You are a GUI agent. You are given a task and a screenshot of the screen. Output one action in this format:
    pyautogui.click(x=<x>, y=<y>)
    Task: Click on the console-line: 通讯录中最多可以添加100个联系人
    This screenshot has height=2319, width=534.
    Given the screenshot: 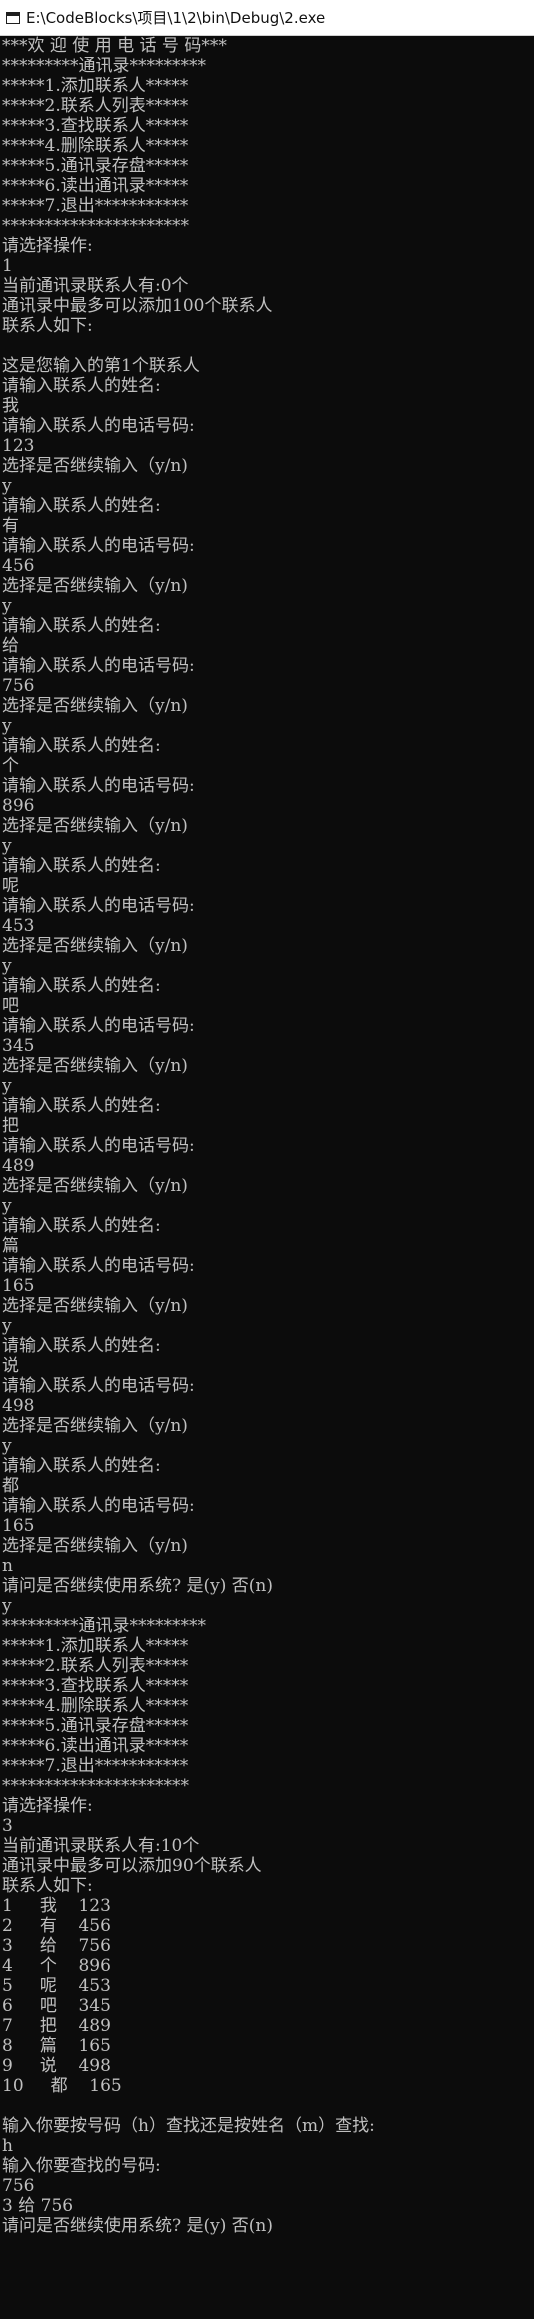 What is the action you would take?
    pyautogui.click(x=137, y=306)
    